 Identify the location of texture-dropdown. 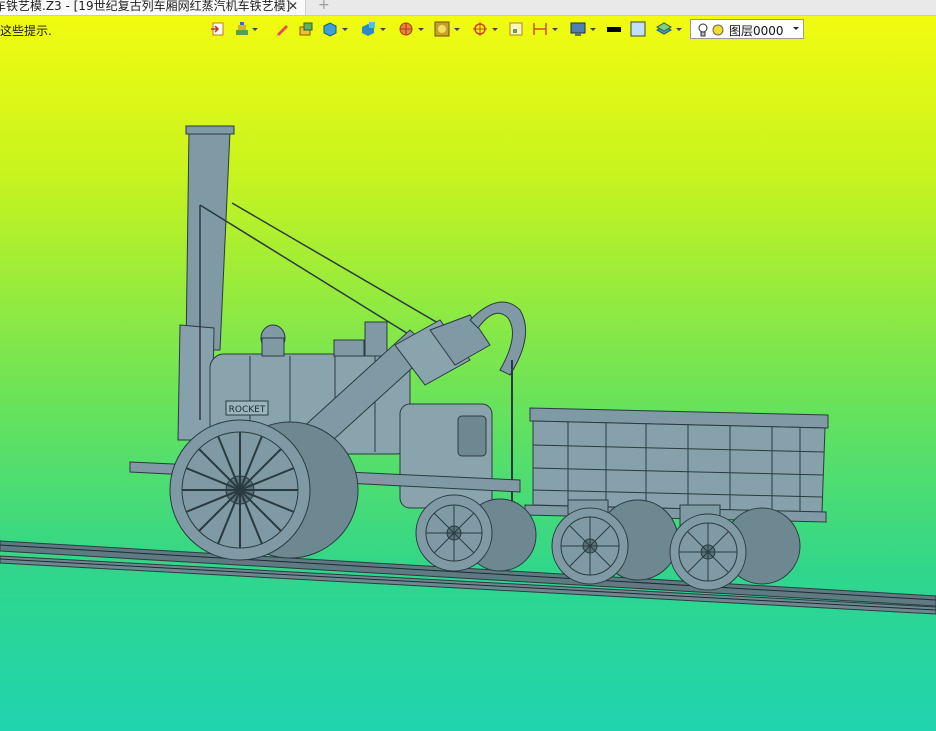
(457, 29).